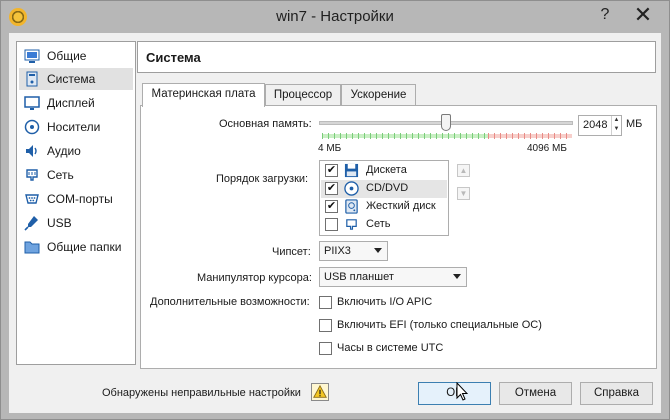 The image size is (670, 420). I want to click on tab-acceleration: Ускорение, so click(378, 95).